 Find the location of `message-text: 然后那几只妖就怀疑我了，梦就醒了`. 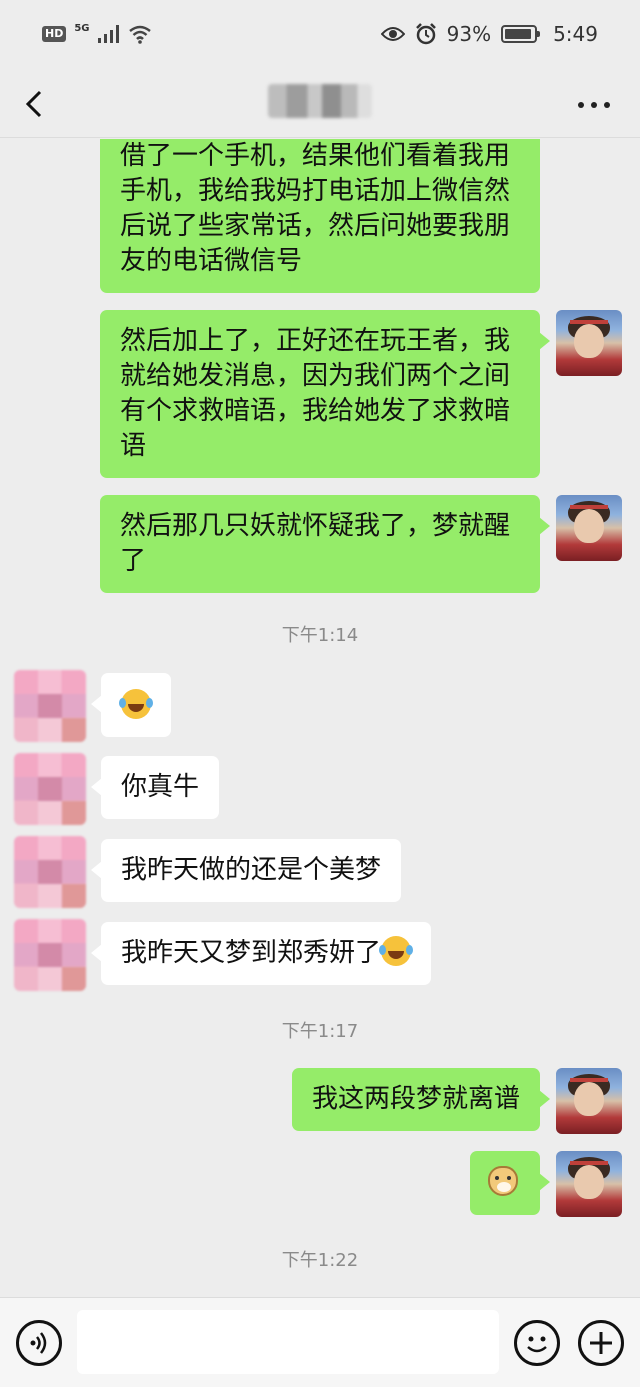

message-text: 然后那几只妖就怀疑我了，梦就醒了 is located at coordinates (315, 543).